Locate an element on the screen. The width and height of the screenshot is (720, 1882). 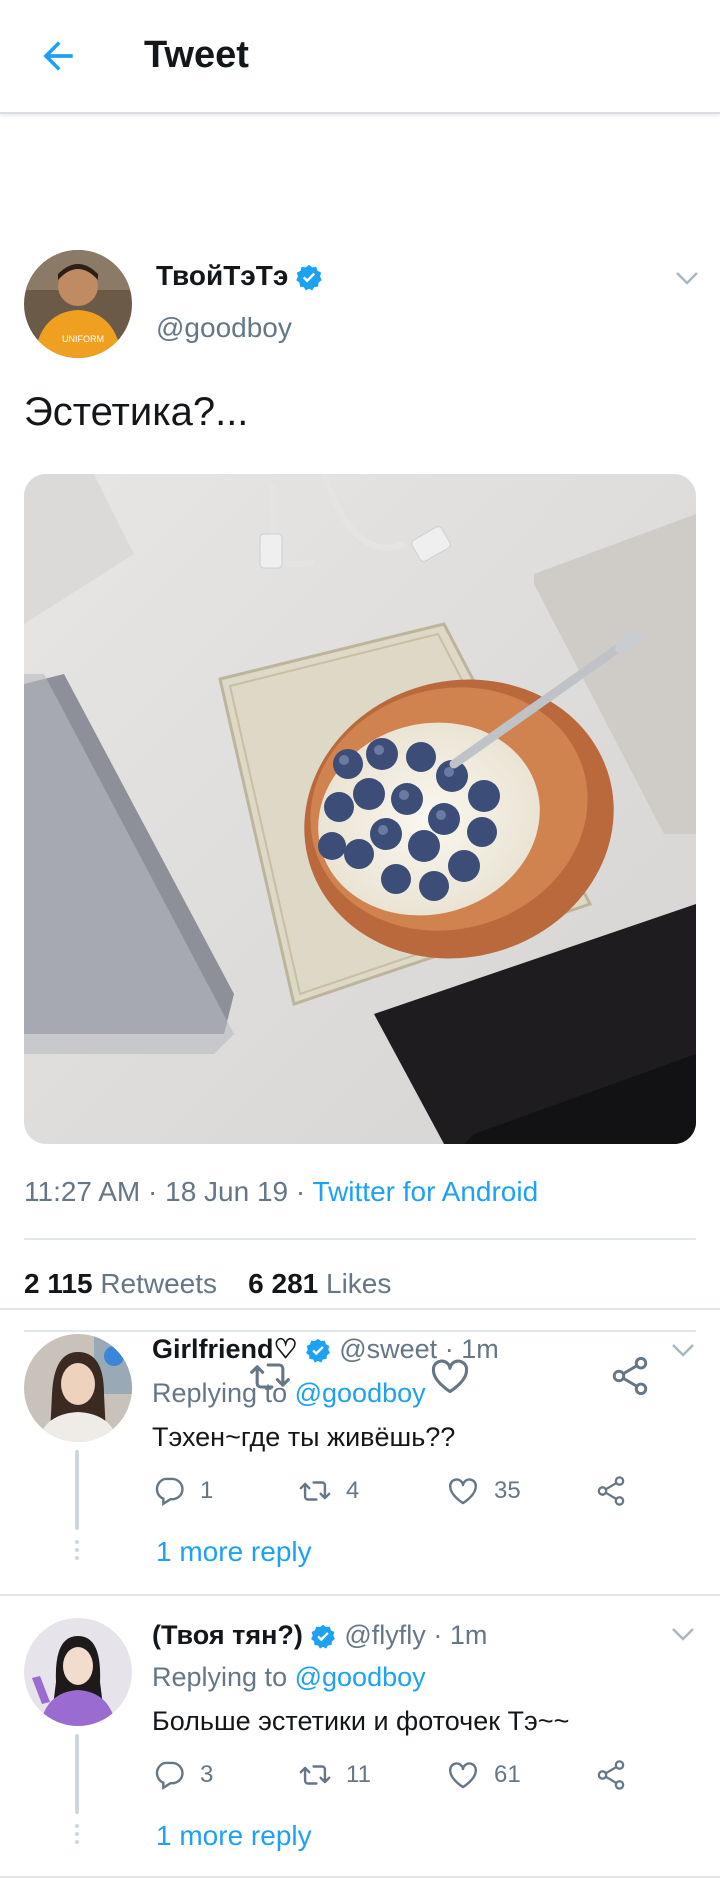
tweet-stats: 2 115 Retweets 6 281 Likes is located at coordinates (207, 1284).